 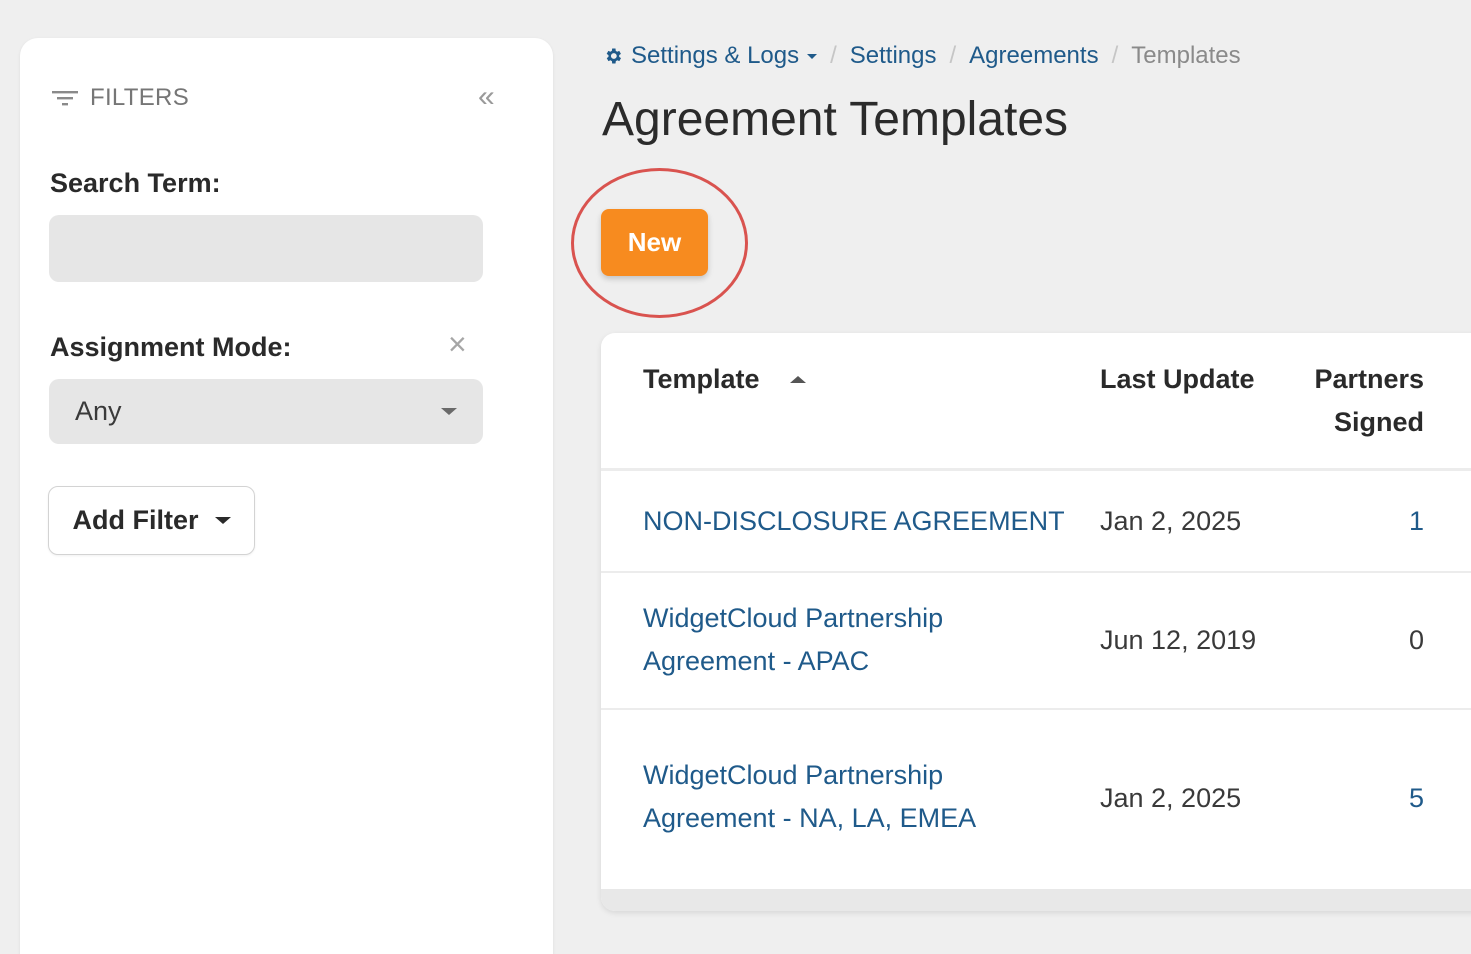 What do you see at coordinates (135, 520) in the screenshot?
I see `add-filter-label: Add Filter` at bounding box center [135, 520].